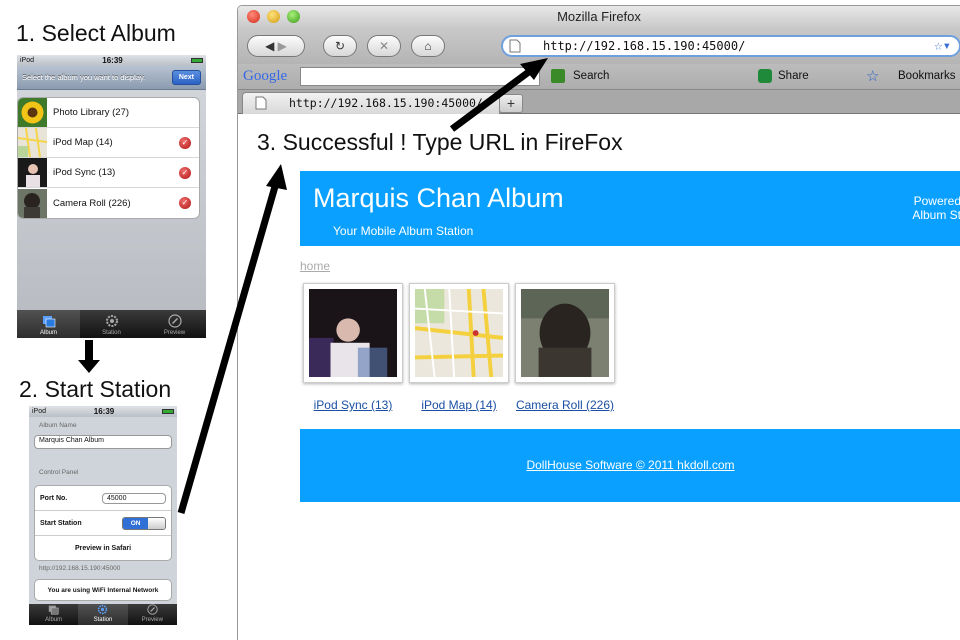 The height and width of the screenshot is (640, 960). Describe the element at coordinates (438, 198) in the screenshot. I see `site-title: Marquis Chan Album` at that location.